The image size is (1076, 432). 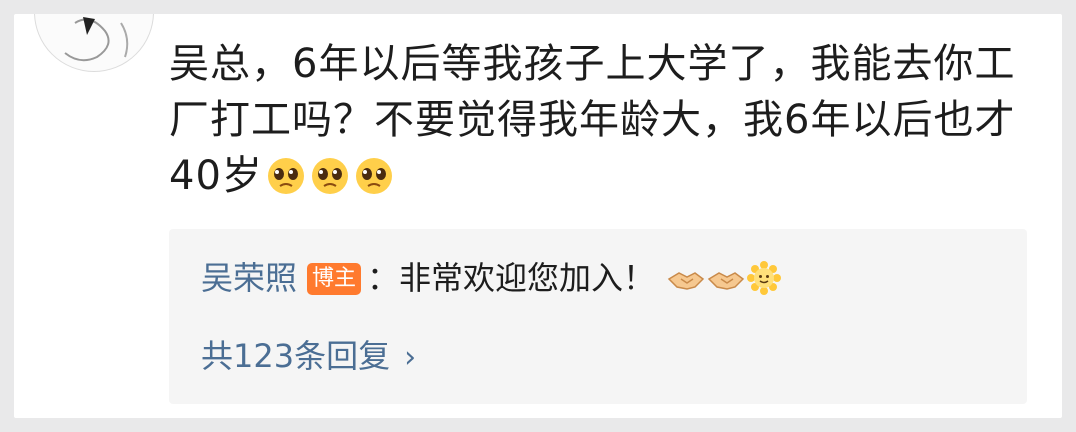 What do you see at coordinates (410, 357) in the screenshot?
I see `chevron-right-icon: ›` at bounding box center [410, 357].